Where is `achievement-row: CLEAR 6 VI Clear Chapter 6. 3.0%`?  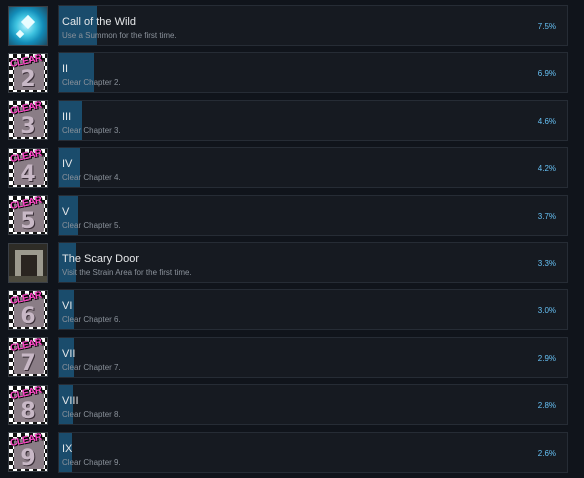
achievement-row: CLEAR 6 VI Clear Chapter 6. 3.0% is located at coordinates (288, 310).